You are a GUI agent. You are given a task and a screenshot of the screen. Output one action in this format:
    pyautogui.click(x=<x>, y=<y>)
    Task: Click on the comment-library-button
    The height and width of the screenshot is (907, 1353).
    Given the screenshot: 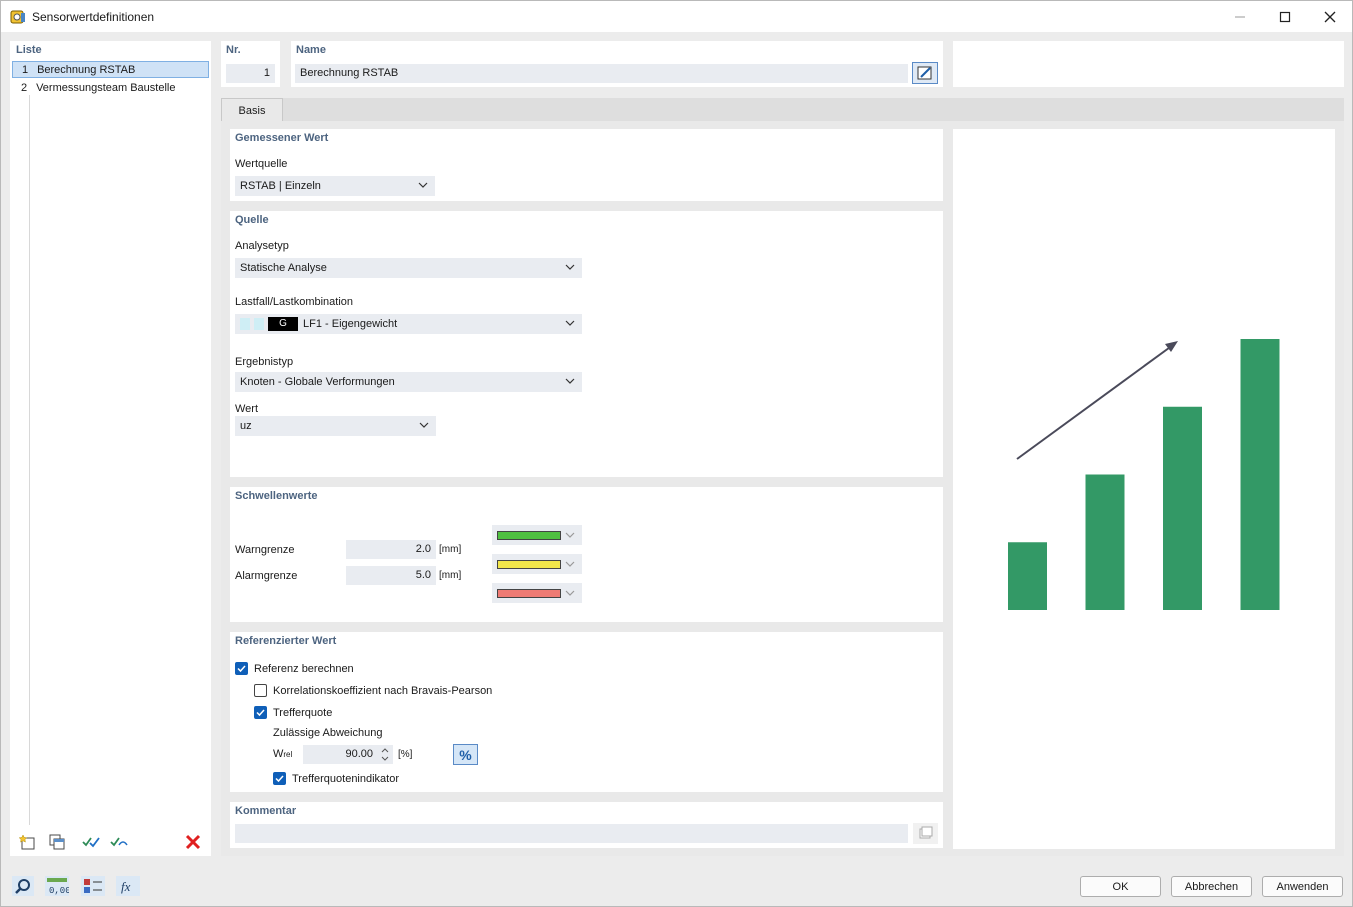 What is the action you would take?
    pyautogui.click(x=925, y=833)
    